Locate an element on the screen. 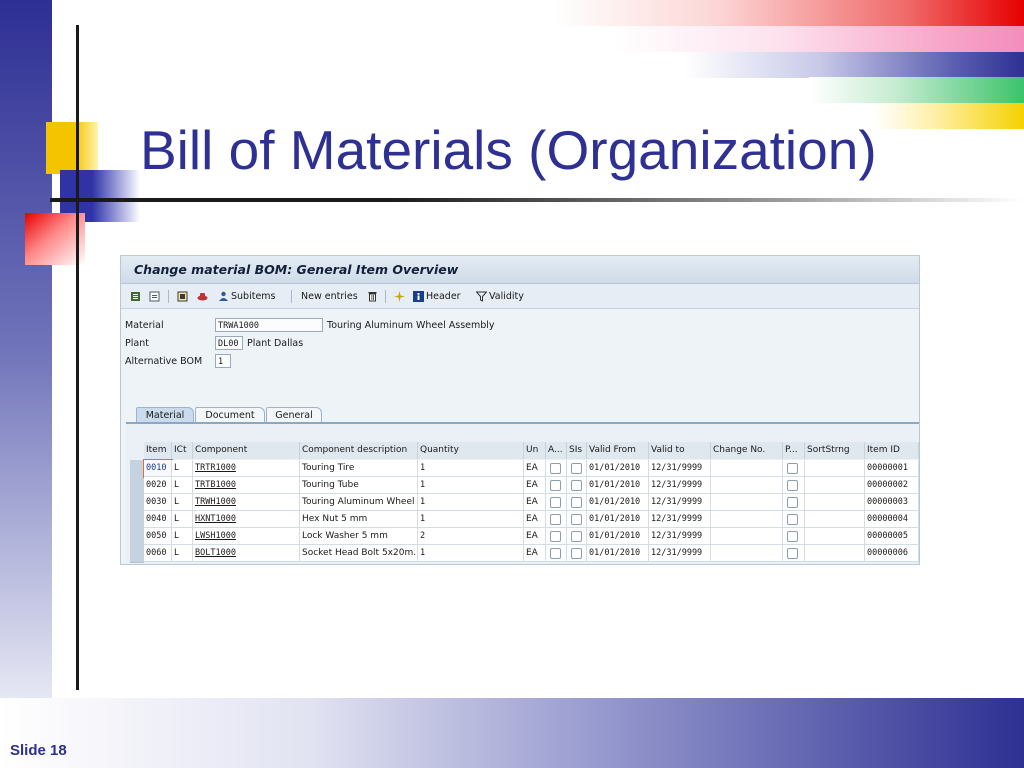 This screenshot has width=1024, height=768. subitems-button: Subitems is located at coordinates (247, 296).